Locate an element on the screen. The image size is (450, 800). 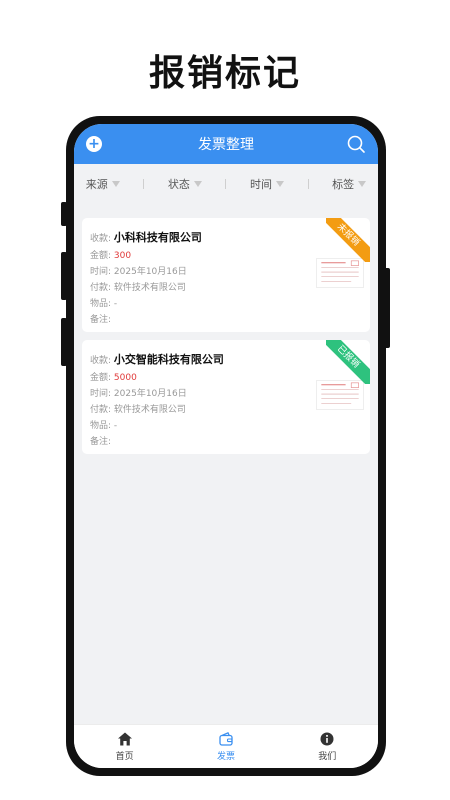
info-icon is located at coordinates (327, 739).